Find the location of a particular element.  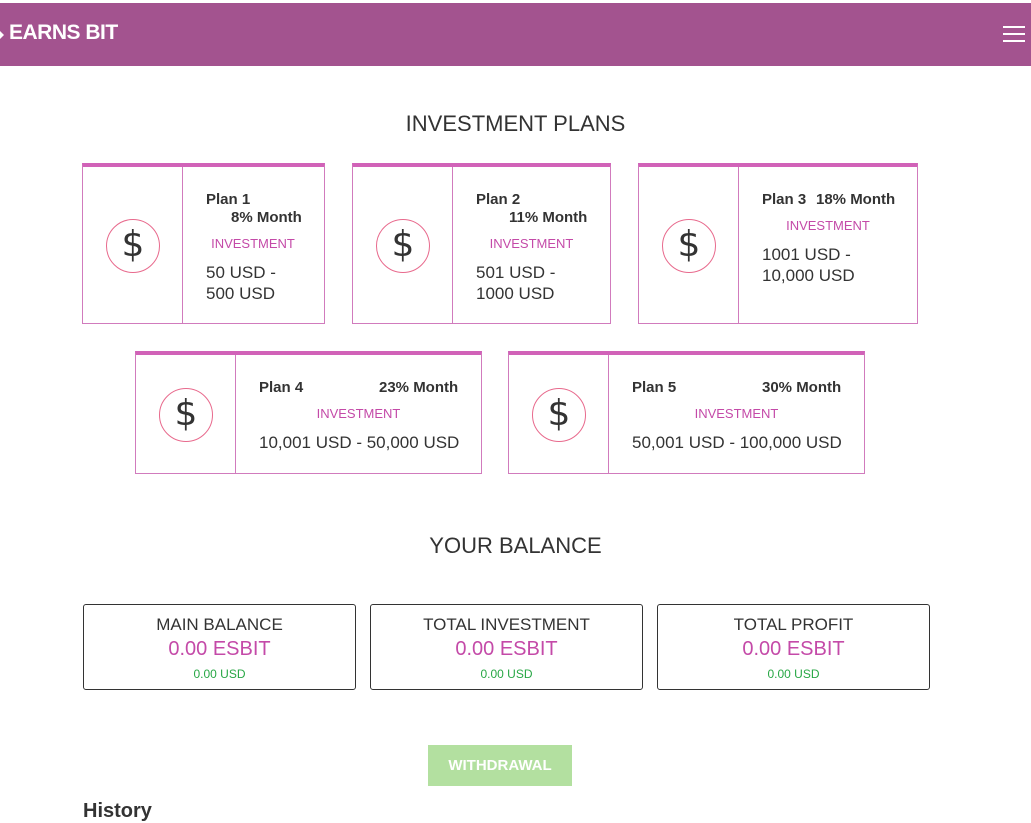

plan-name: Plan 5 is located at coordinates (654, 387).